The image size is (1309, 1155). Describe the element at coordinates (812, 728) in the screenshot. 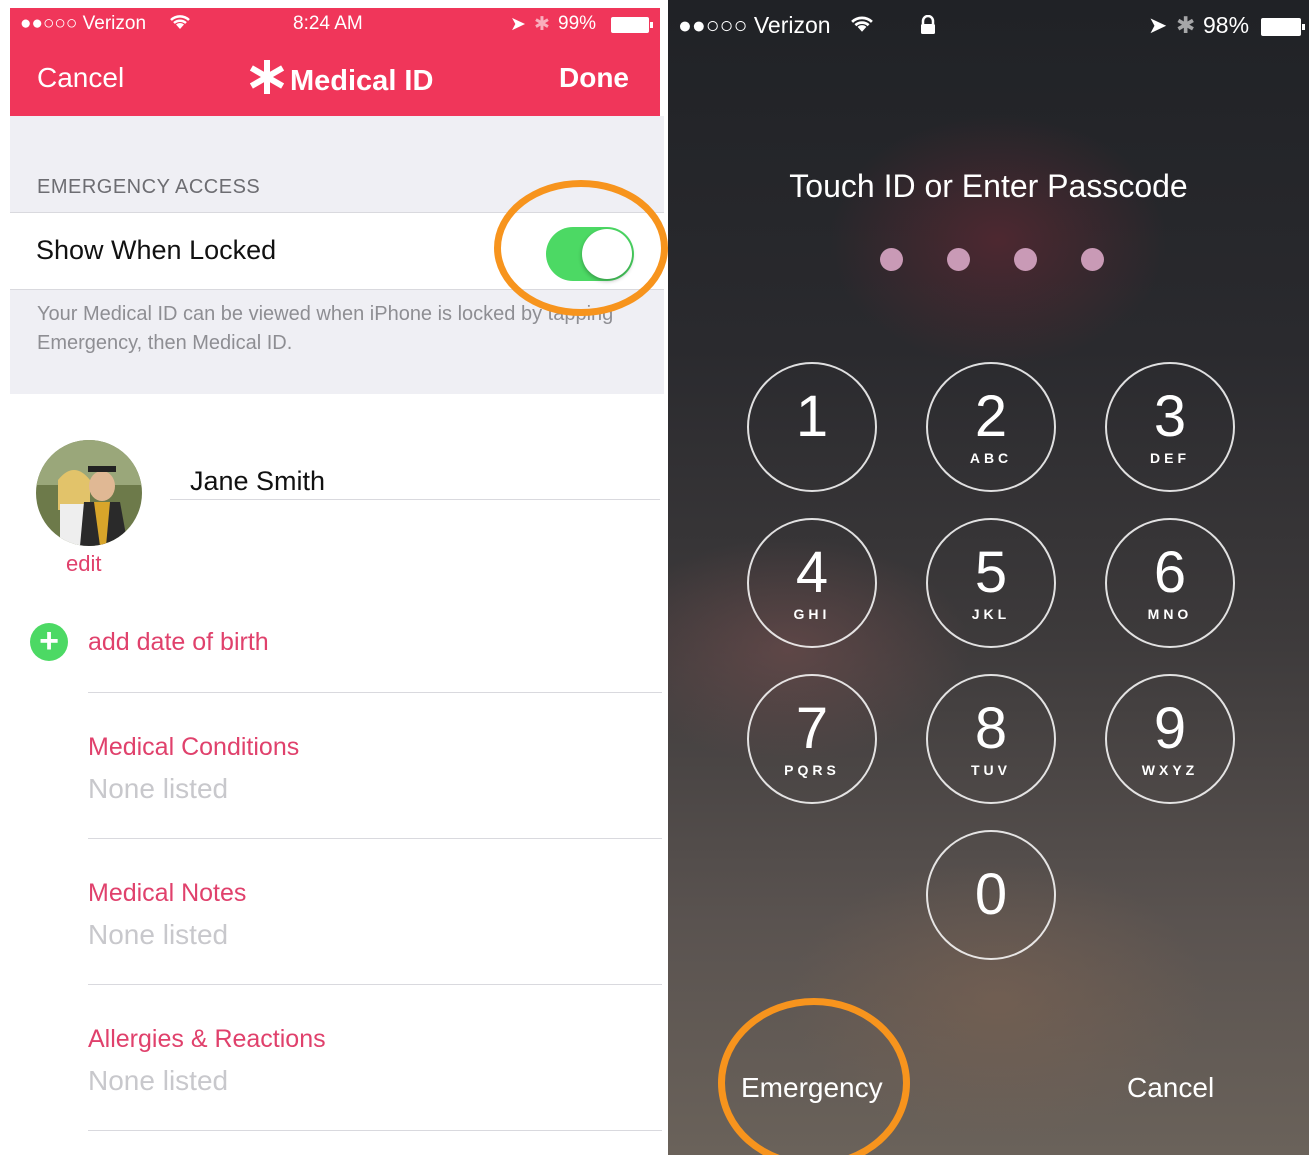

I see `key-digit: 7` at that location.